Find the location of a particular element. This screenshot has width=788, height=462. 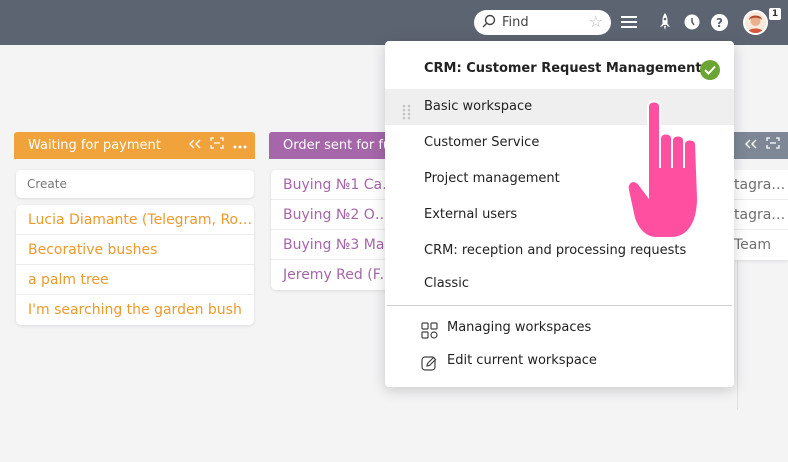

menu-item-label: External users is located at coordinates (471, 214).